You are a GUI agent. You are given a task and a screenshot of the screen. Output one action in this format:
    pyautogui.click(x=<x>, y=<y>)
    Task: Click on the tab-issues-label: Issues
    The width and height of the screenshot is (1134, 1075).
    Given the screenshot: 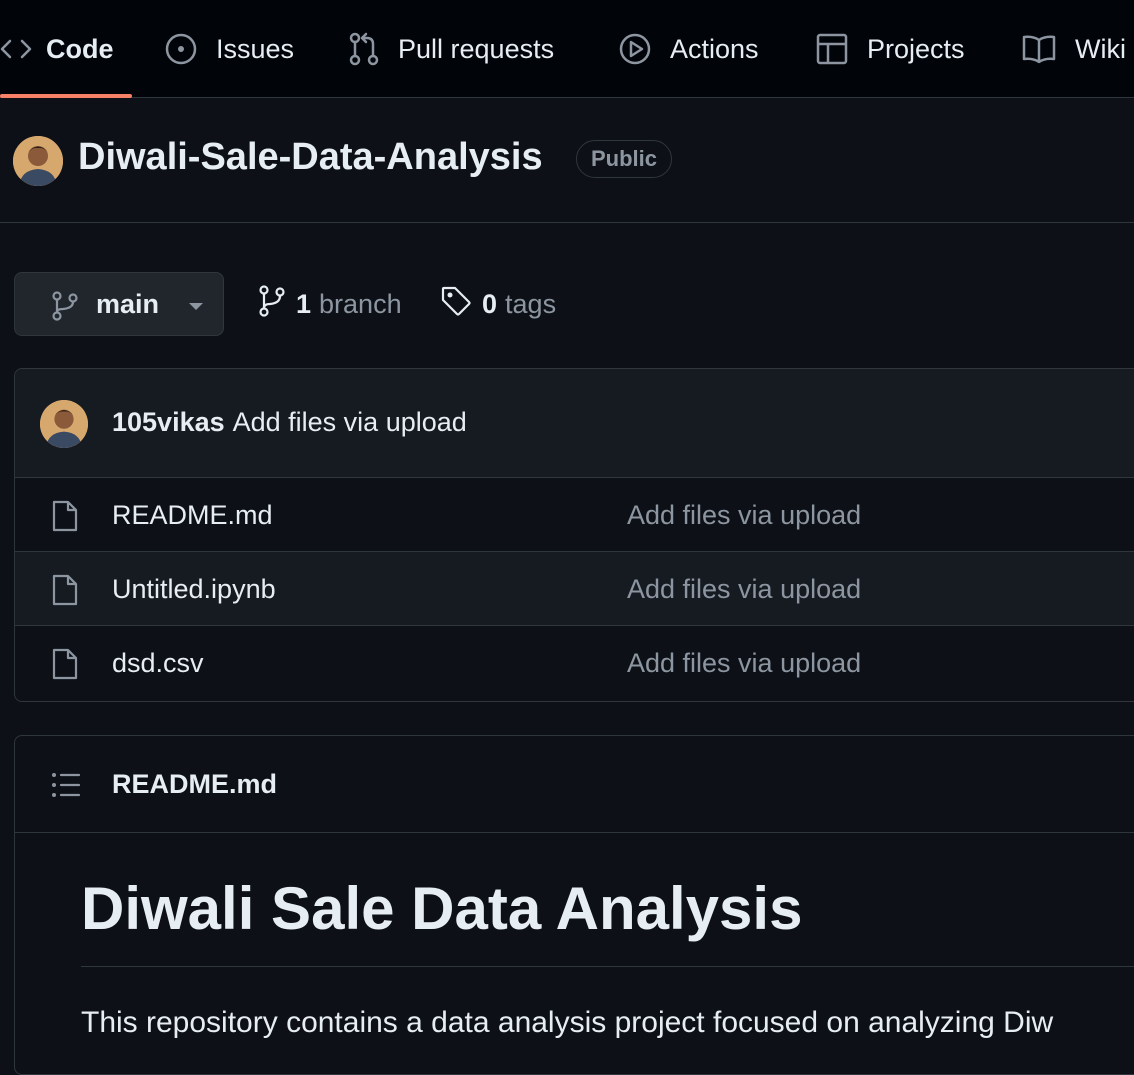 What is the action you would take?
    pyautogui.click(x=255, y=48)
    